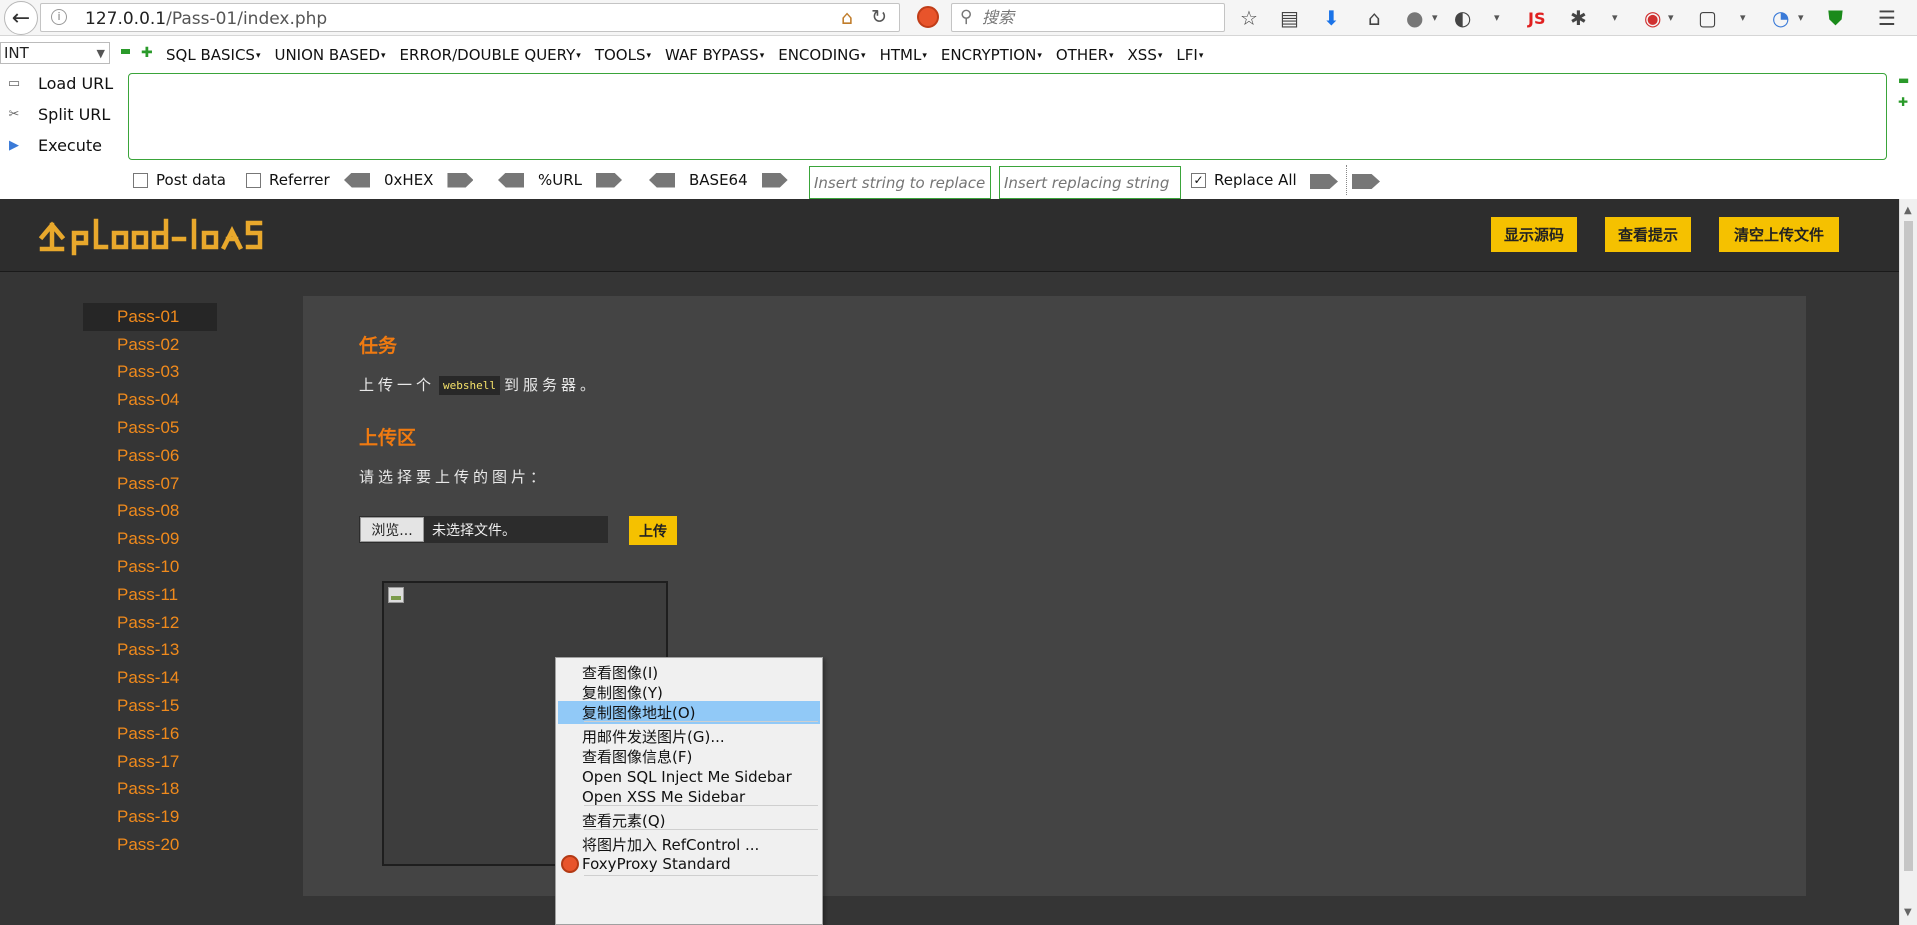 This screenshot has height=925, width=1917. What do you see at coordinates (1534, 234) in the screenshot?
I see `show-source-button: 显示源码` at bounding box center [1534, 234].